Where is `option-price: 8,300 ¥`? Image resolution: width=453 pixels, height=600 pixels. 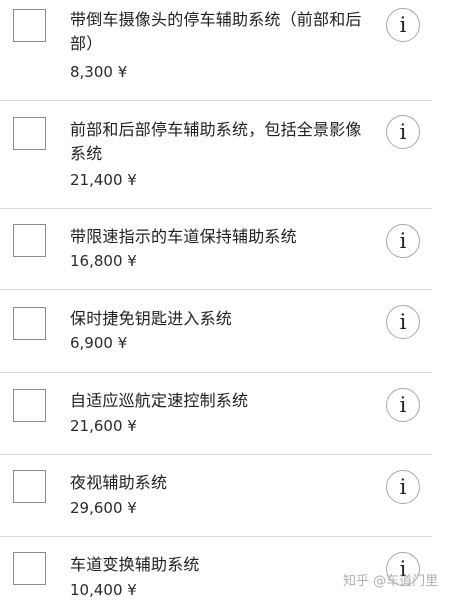
option-price: 8,300 ¥ is located at coordinates (99, 72).